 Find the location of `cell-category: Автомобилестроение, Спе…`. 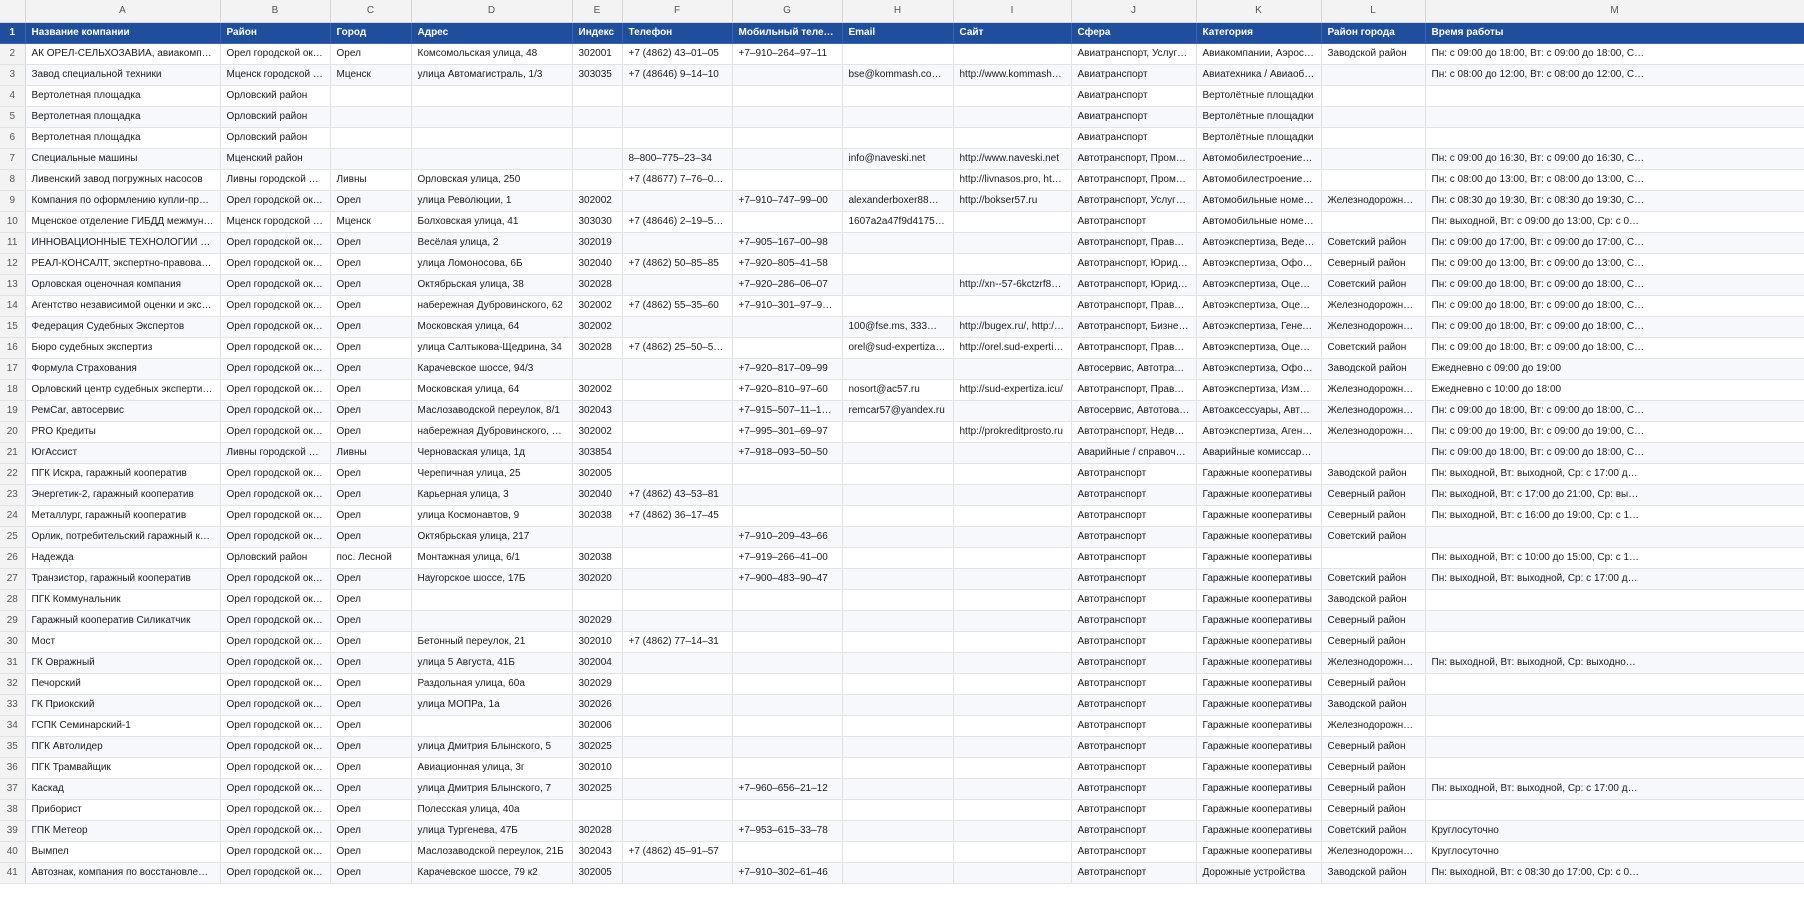

cell-category: Автомобилестроение, Спе… is located at coordinates (1259, 159).